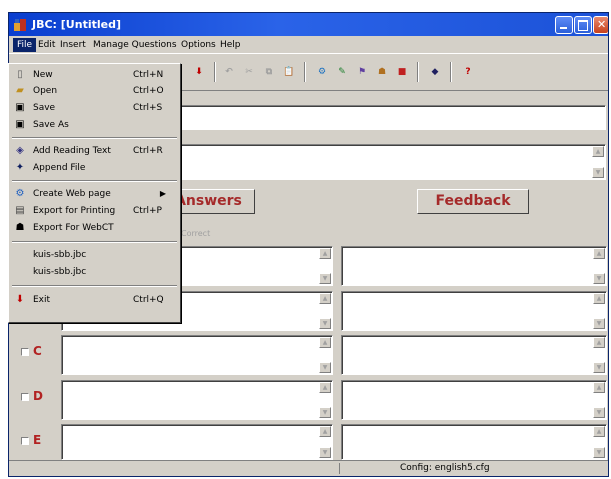 The width and height of the screenshot is (611, 479). Describe the element at coordinates (229, 72) in the screenshot. I see `undo-icon: ↶` at that location.